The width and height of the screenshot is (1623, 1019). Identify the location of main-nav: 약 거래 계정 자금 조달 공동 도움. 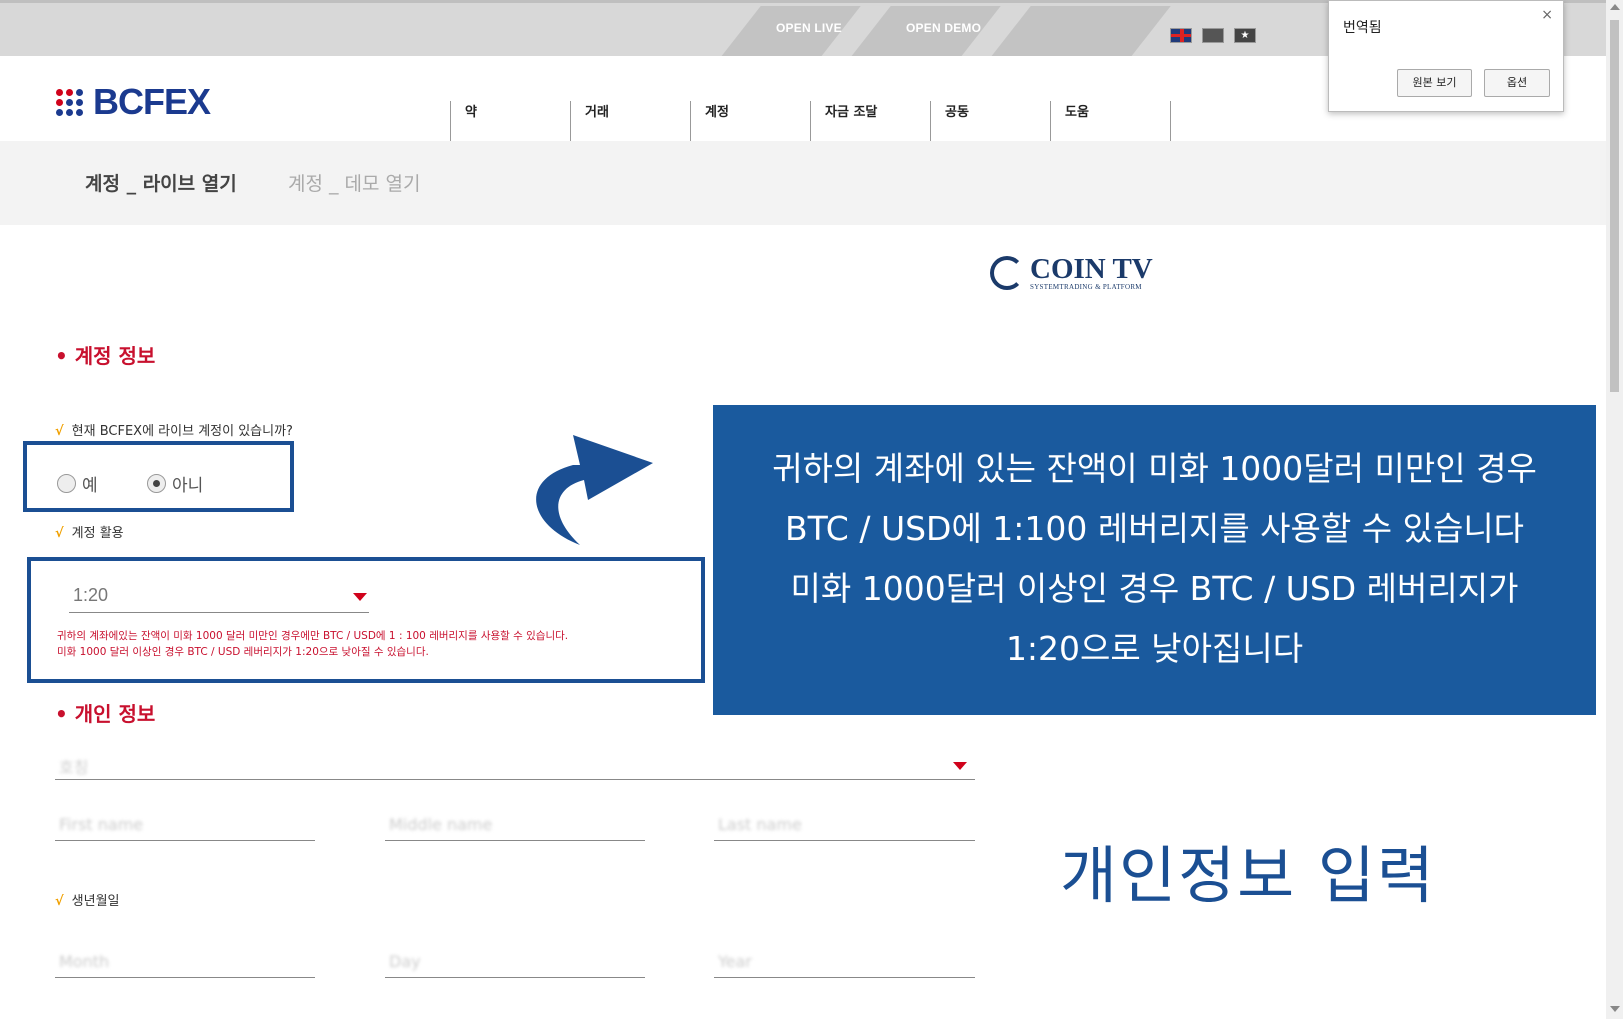
(810, 121).